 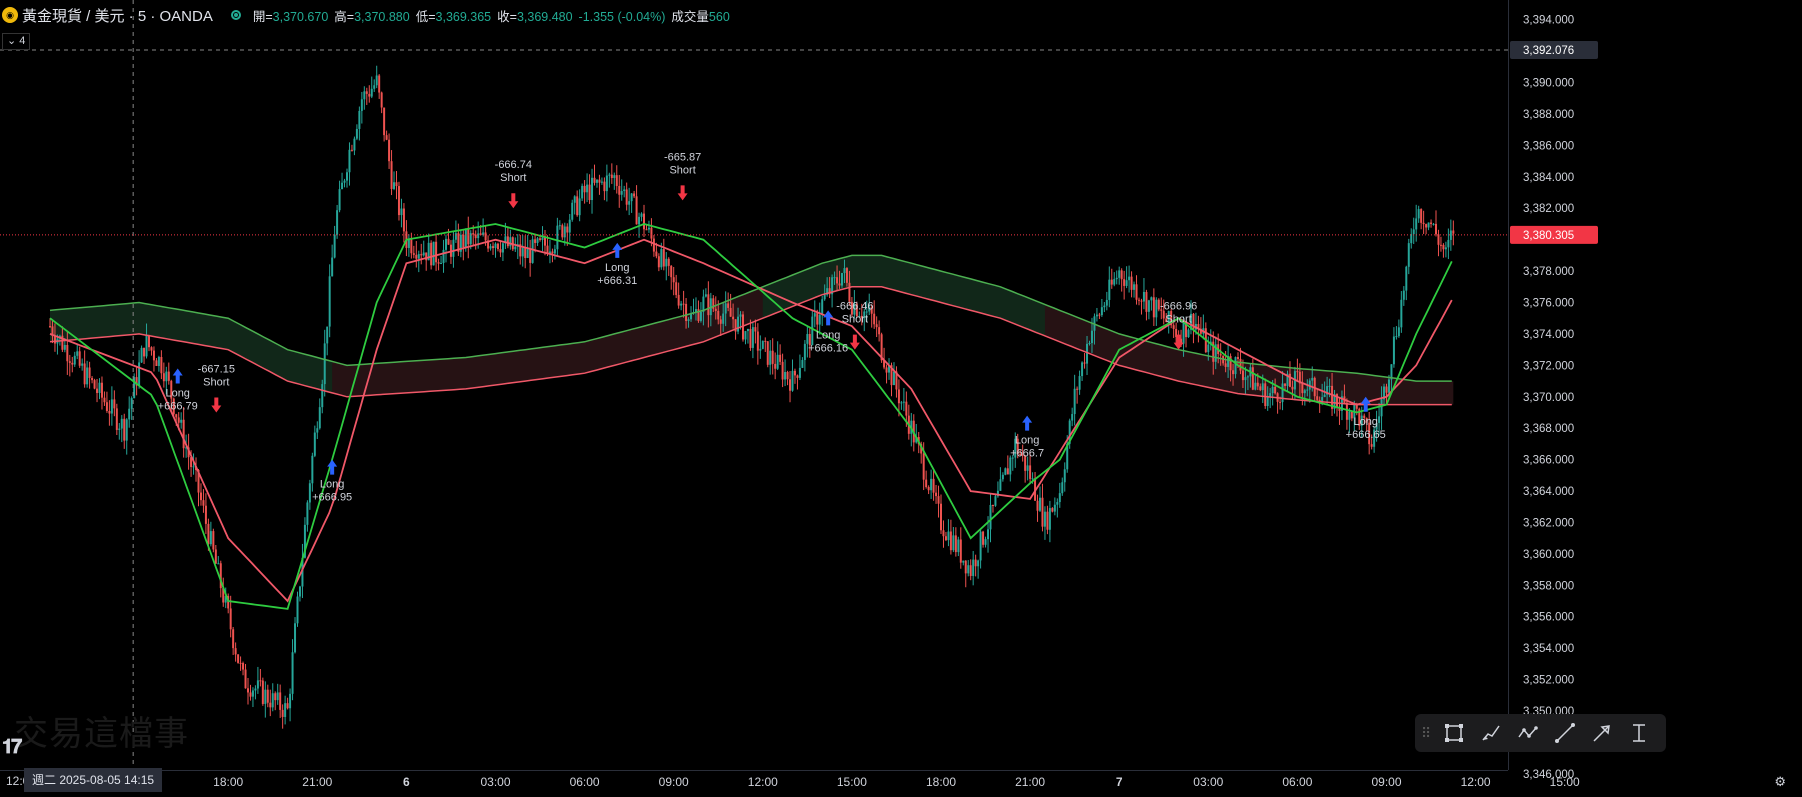 What do you see at coordinates (12, 747) in the screenshot?
I see `tradingview-logo: 𝟏𝟕` at bounding box center [12, 747].